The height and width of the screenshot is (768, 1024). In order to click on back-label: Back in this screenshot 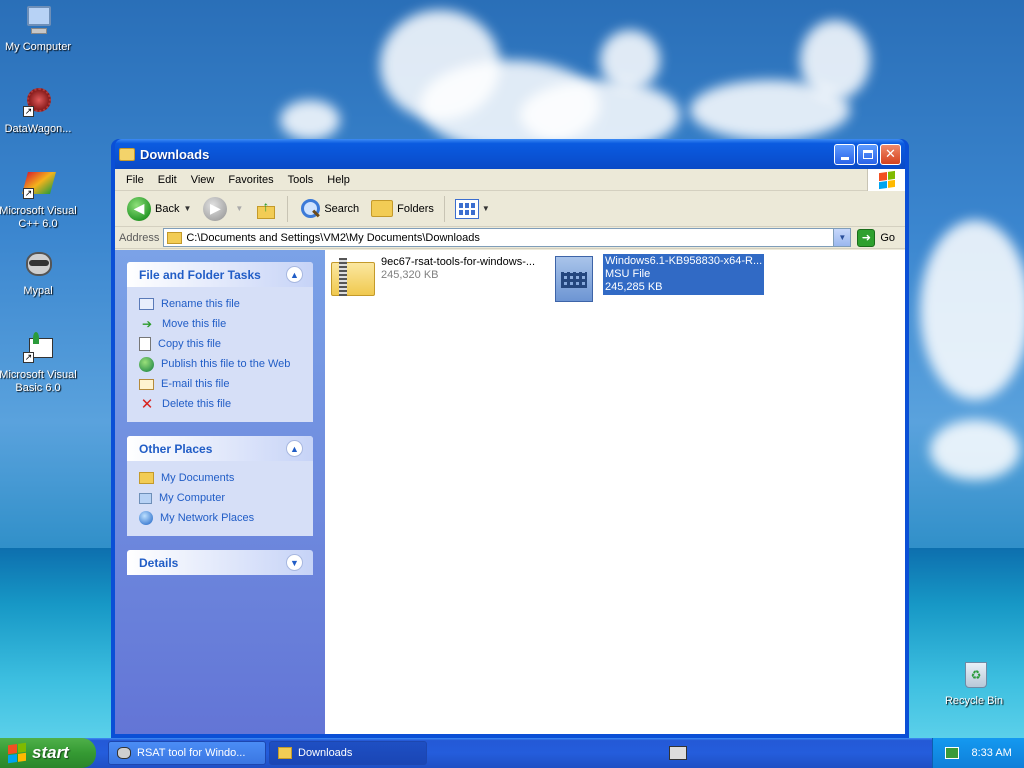, I will do `click(167, 208)`.